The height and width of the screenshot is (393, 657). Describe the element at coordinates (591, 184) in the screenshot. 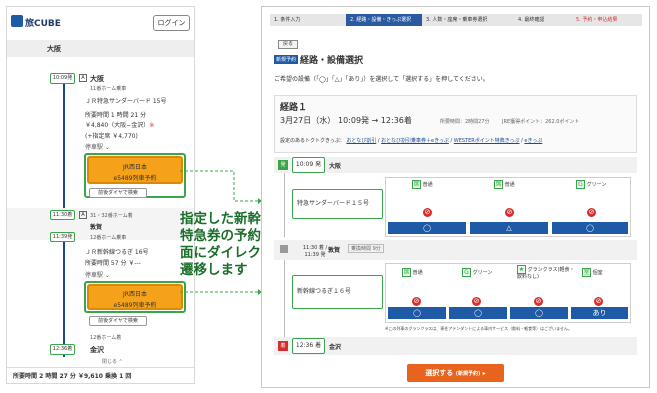

I see `train1-class-3: G グリーン` at that location.